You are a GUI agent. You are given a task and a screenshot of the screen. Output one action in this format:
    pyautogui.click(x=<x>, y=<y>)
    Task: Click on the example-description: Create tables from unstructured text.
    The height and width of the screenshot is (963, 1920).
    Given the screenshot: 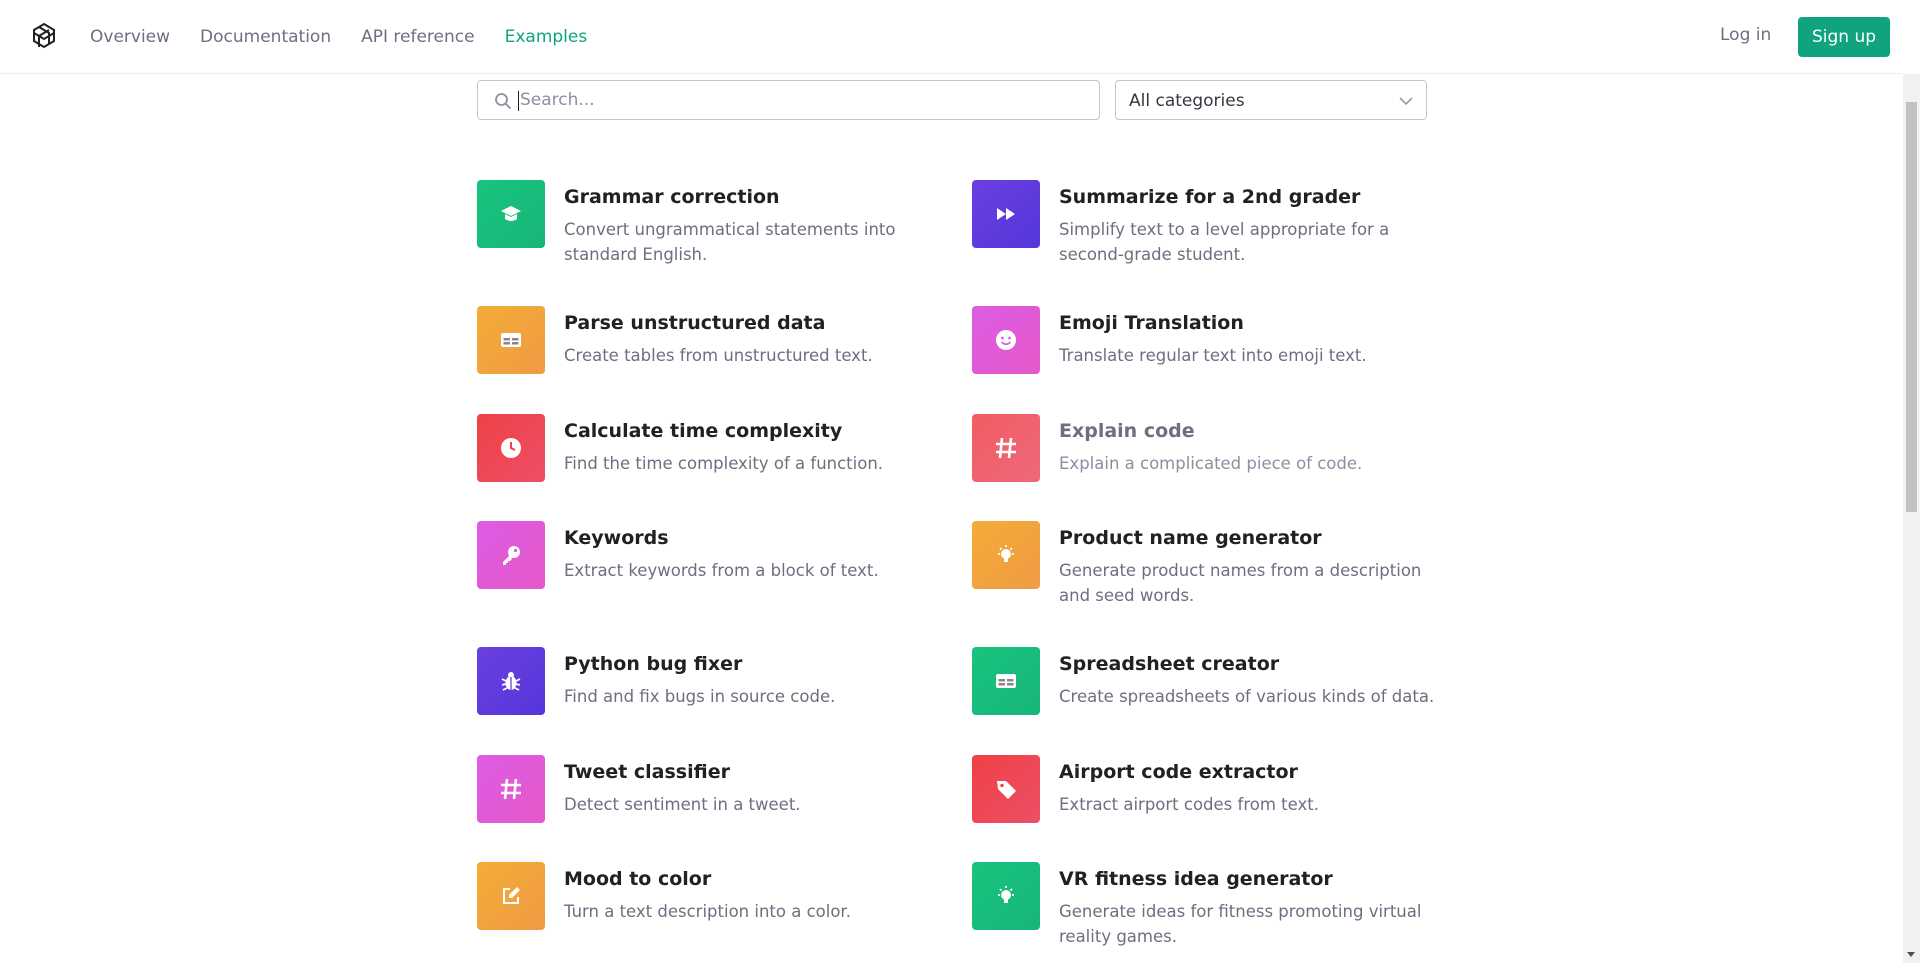 What is the action you would take?
    pyautogui.click(x=718, y=355)
    